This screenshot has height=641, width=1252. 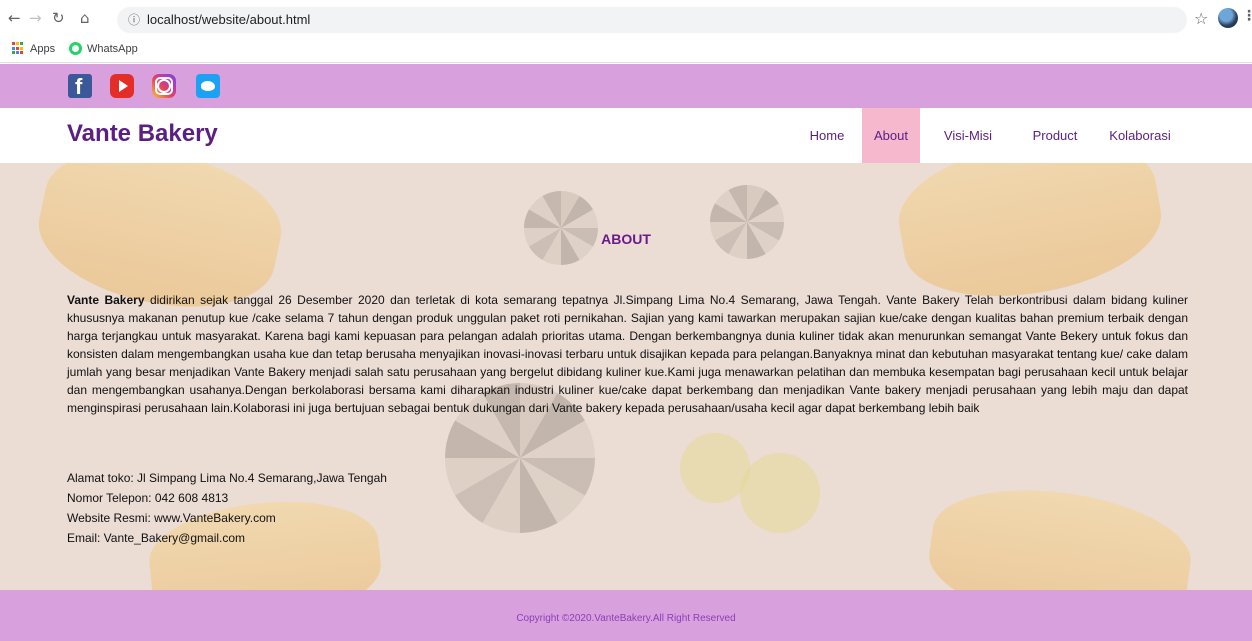 What do you see at coordinates (122, 86) in the screenshot?
I see `youtube-icon` at bounding box center [122, 86].